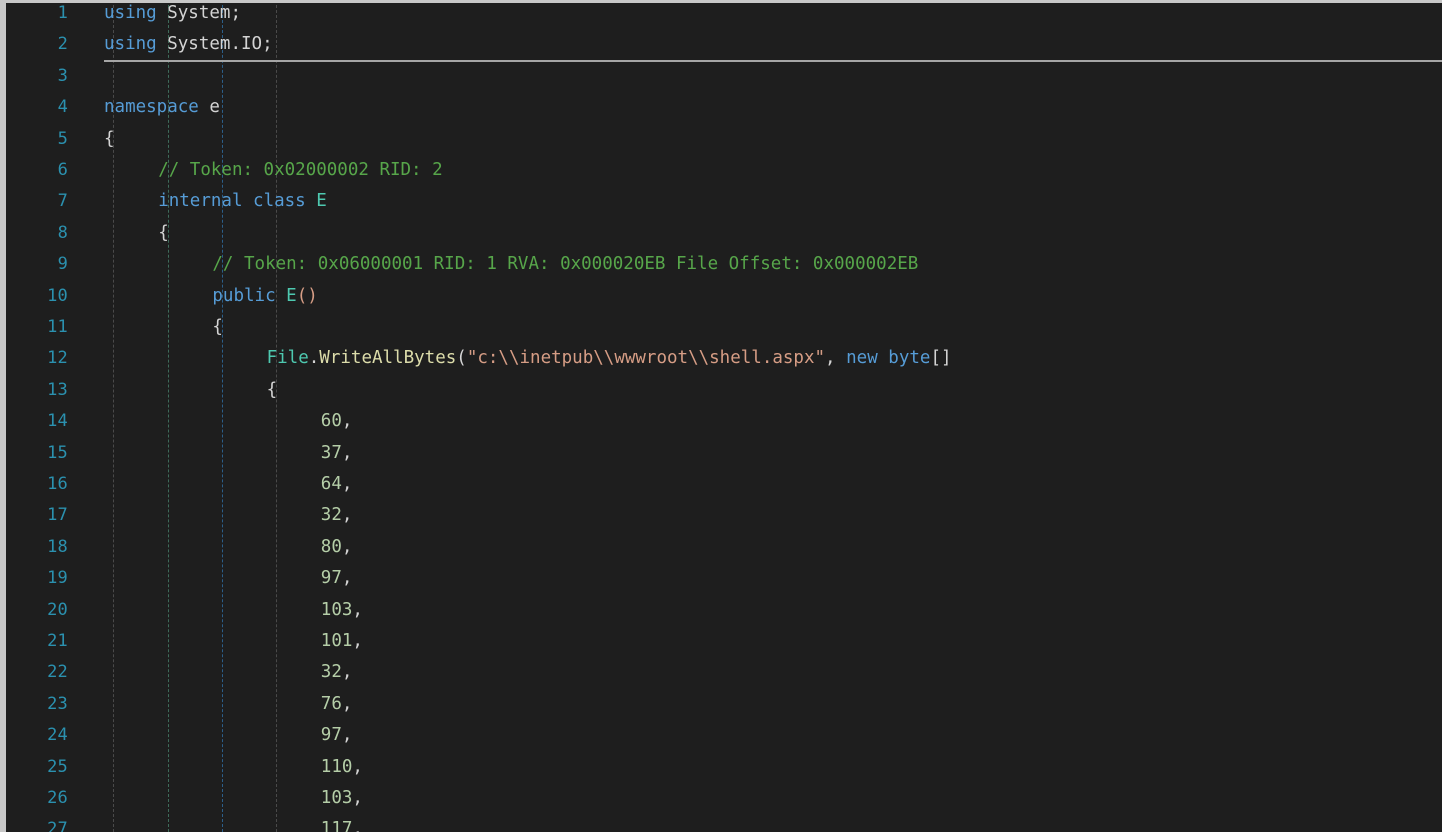 The image size is (1442, 832). I want to click on token-punct: ;, so click(235, 13).